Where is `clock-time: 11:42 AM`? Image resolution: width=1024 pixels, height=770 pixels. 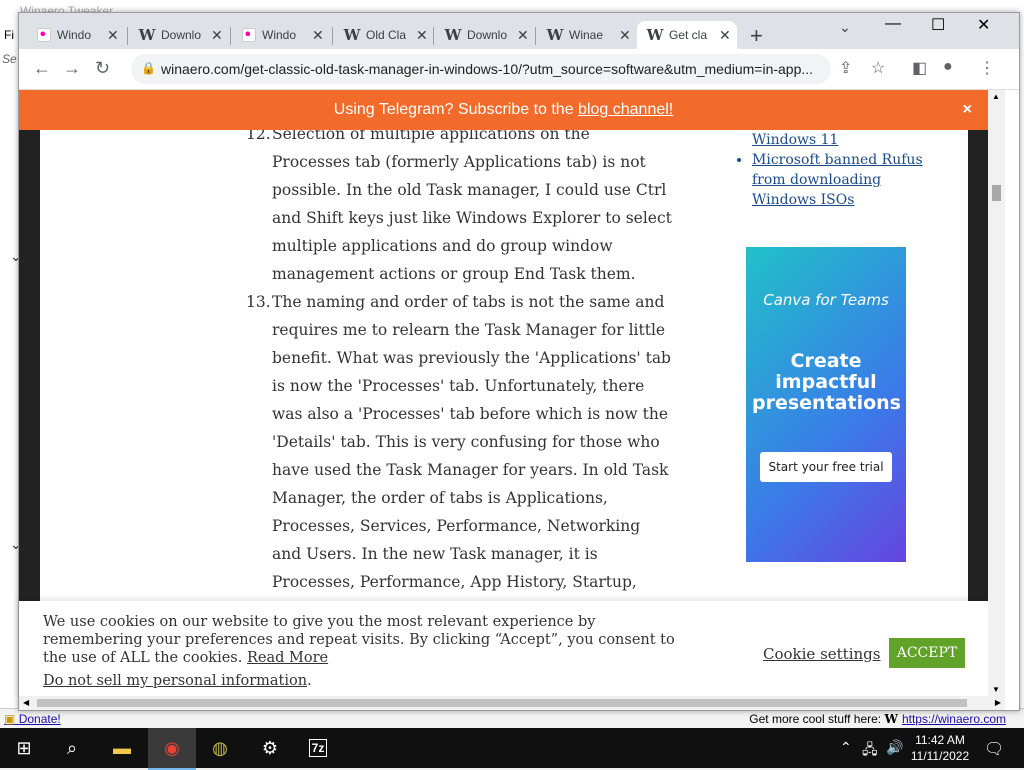 clock-time: 11:42 AM is located at coordinates (940, 740).